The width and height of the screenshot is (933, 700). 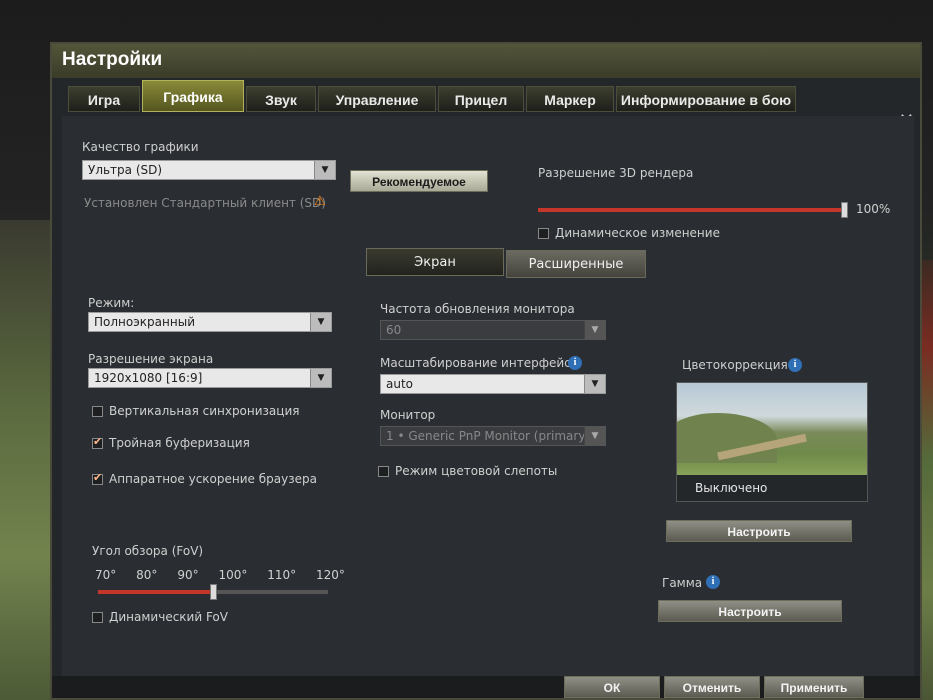 What do you see at coordinates (394, 330) in the screenshot?
I see `refresh-rate-value: 60` at bounding box center [394, 330].